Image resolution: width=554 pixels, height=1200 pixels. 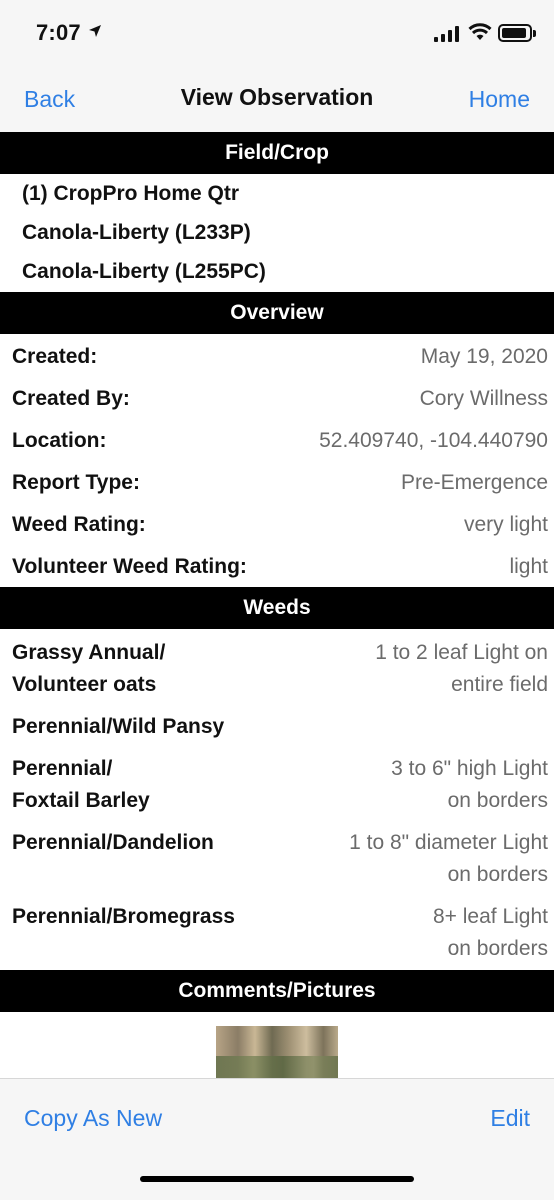 What do you see at coordinates (93, 1118) in the screenshot?
I see `copy-as-new-button: Copy As New` at bounding box center [93, 1118].